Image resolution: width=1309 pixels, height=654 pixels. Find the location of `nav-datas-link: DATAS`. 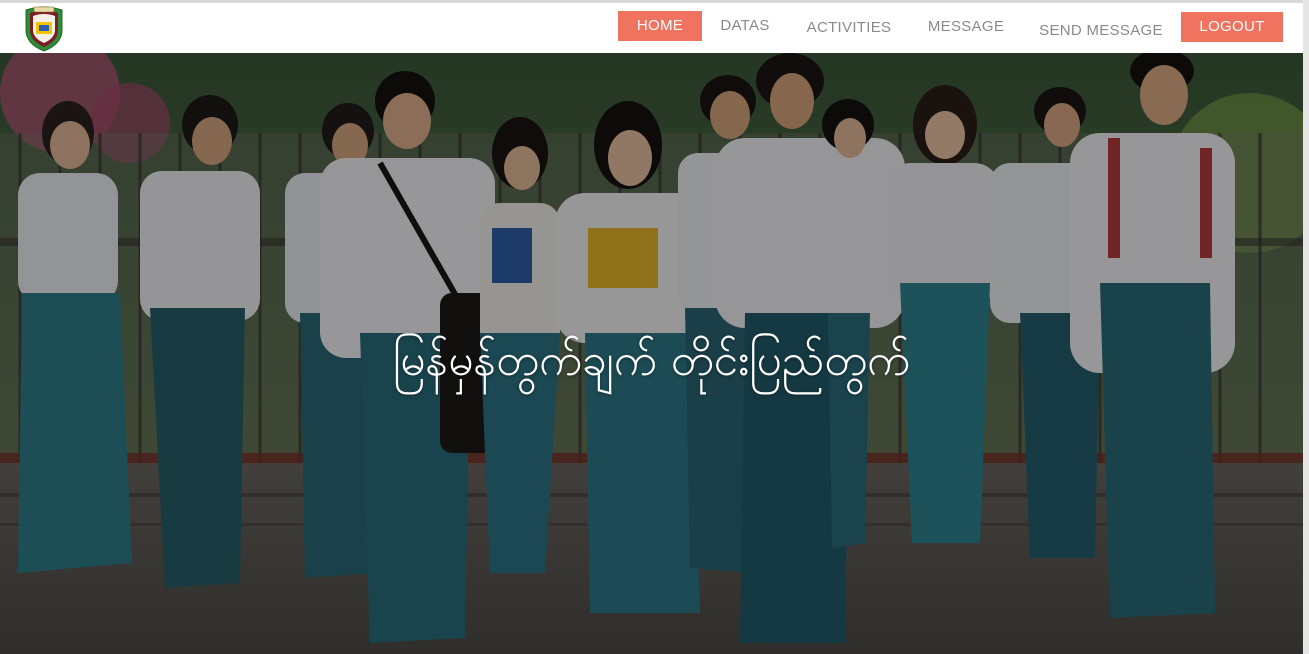

nav-datas-link: DATAS is located at coordinates (745, 26).